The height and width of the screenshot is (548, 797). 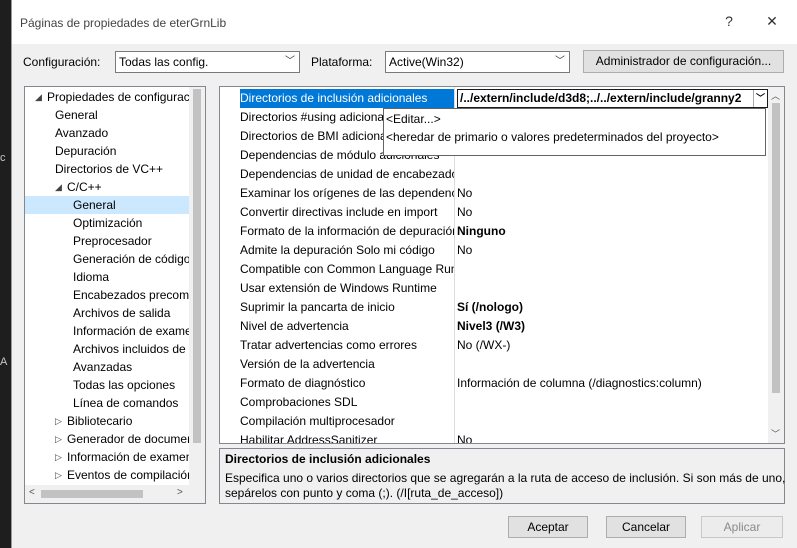 I want to click on tree-item: ◢ C/C++, so click(x=107, y=187).